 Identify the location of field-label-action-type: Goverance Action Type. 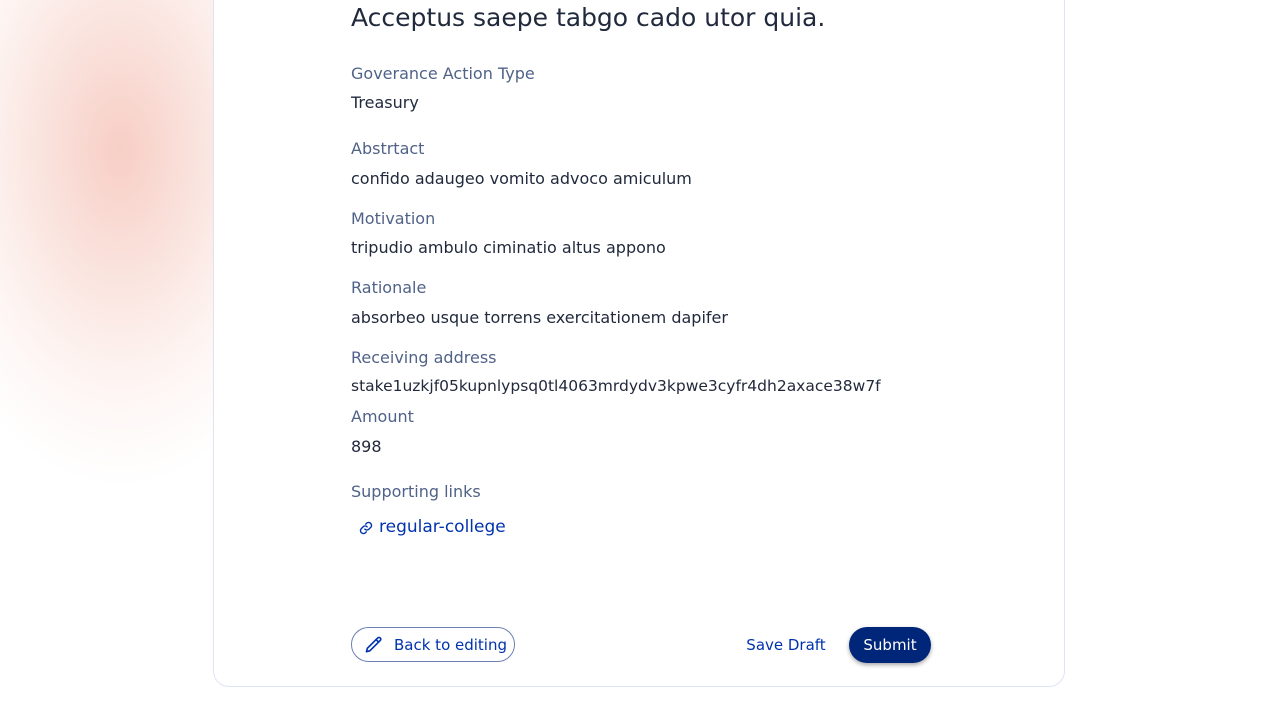
(443, 73).